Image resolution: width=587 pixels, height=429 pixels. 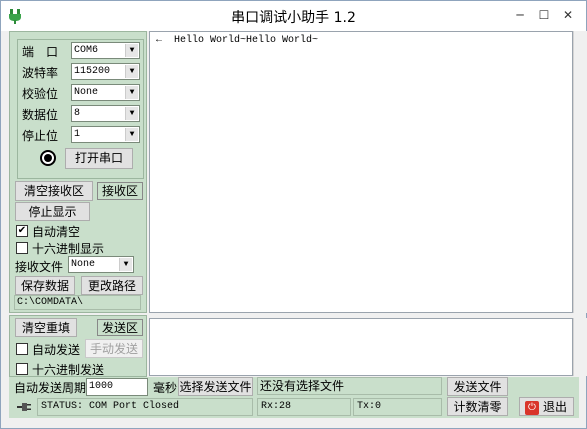 I want to click on receive-file-value: None, so click(x=83, y=264).